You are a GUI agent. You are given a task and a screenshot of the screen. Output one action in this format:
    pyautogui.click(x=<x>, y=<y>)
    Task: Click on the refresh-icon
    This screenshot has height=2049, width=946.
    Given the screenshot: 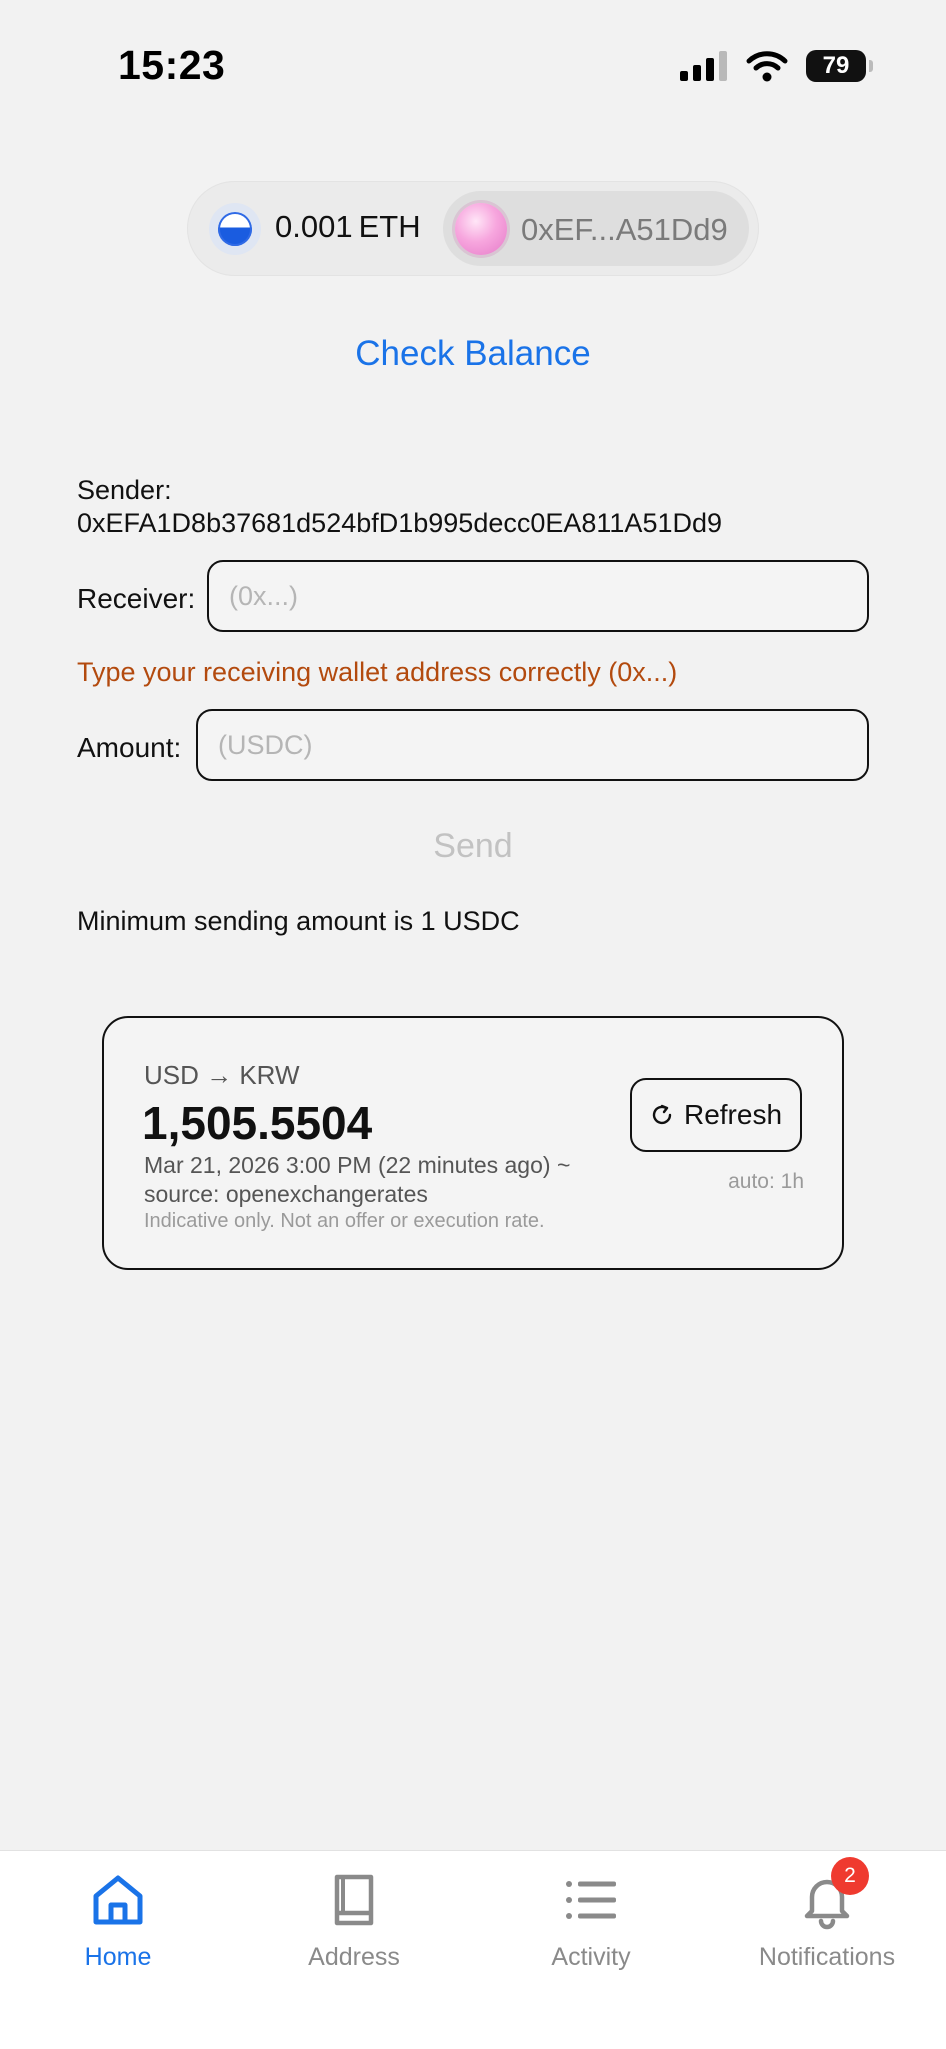 What is the action you would take?
    pyautogui.click(x=662, y=1114)
    